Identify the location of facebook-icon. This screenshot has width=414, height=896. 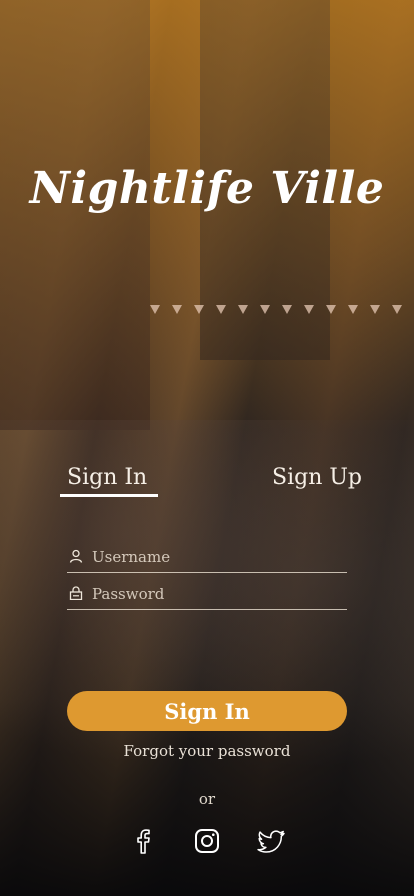
(143, 841).